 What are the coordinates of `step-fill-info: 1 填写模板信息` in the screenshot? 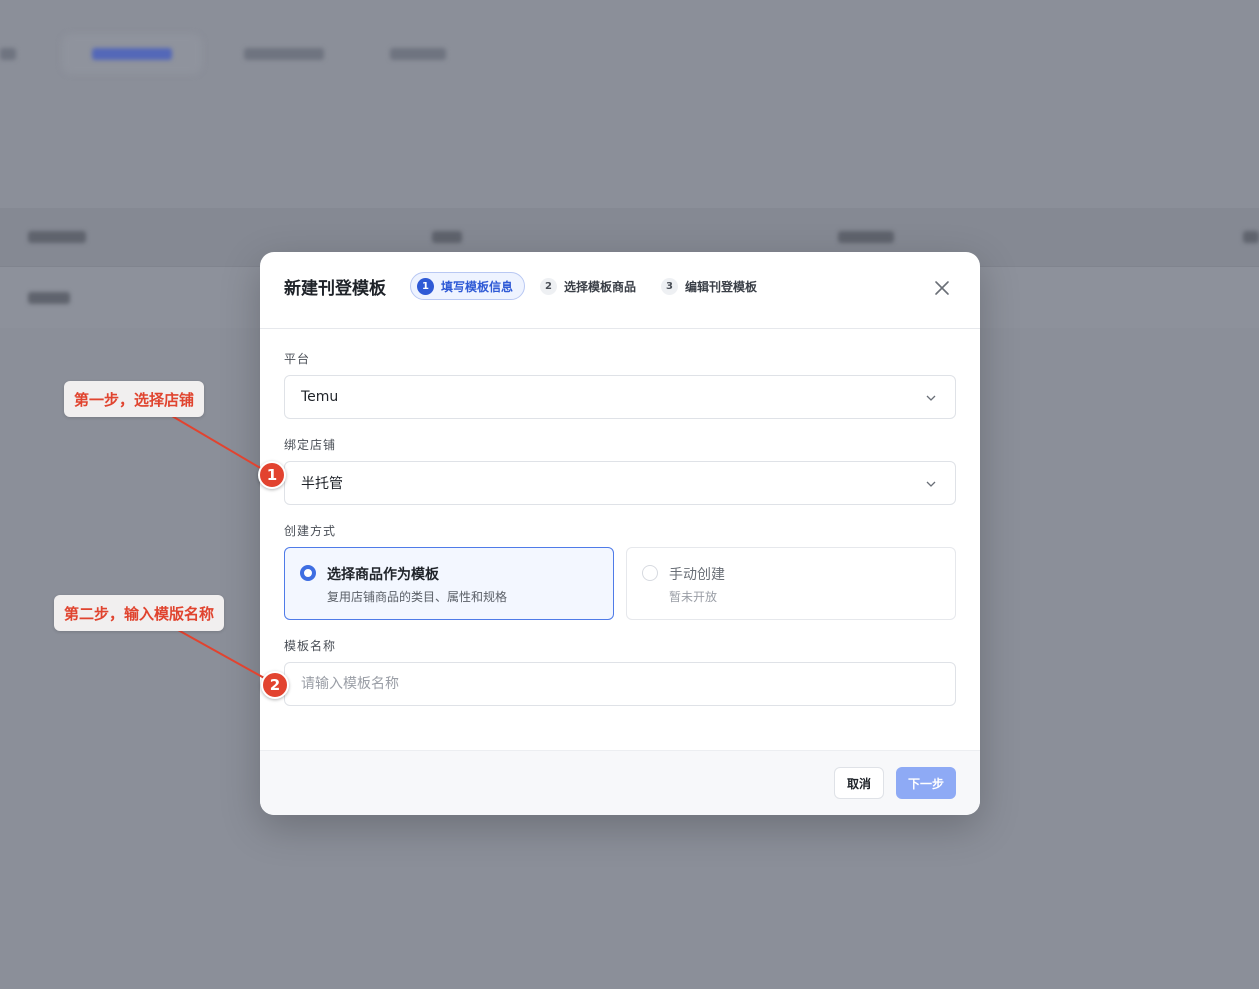 It's located at (468, 286).